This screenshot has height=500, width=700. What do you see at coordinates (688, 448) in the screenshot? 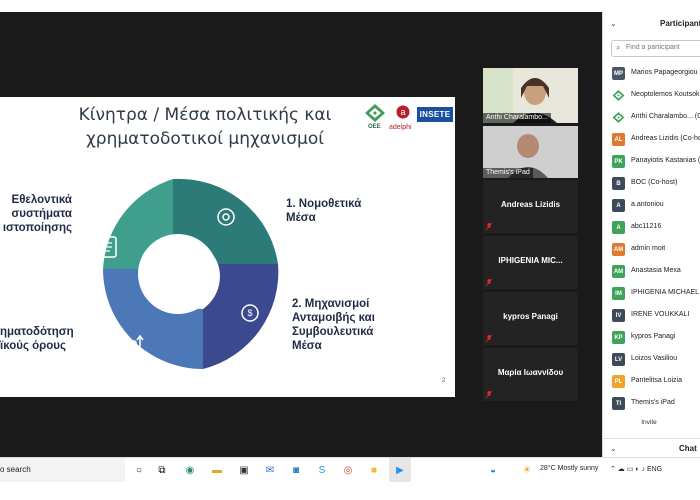
I see `chat-title: Chat` at bounding box center [688, 448].